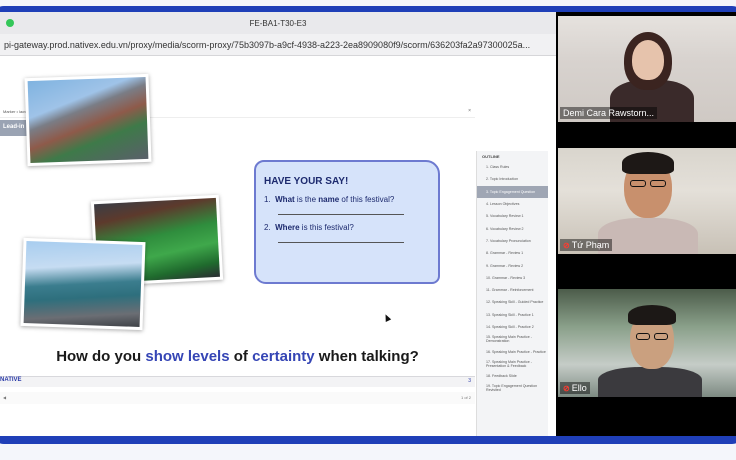 This screenshot has width=736, height=460. I want to click on participant-2-name-tag: ⊘ Tứ Phạm, so click(586, 245).